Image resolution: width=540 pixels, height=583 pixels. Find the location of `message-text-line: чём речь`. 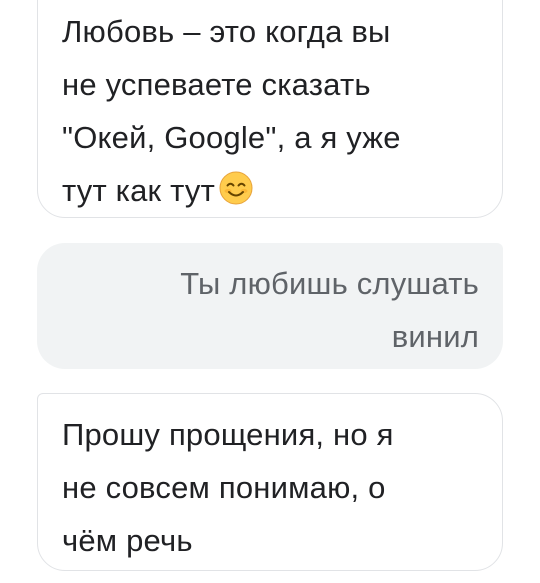

message-text-line: чём речь is located at coordinates (127, 540).